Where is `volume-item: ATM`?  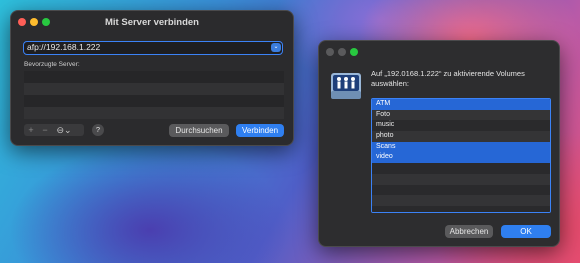 volume-item: ATM is located at coordinates (461, 104).